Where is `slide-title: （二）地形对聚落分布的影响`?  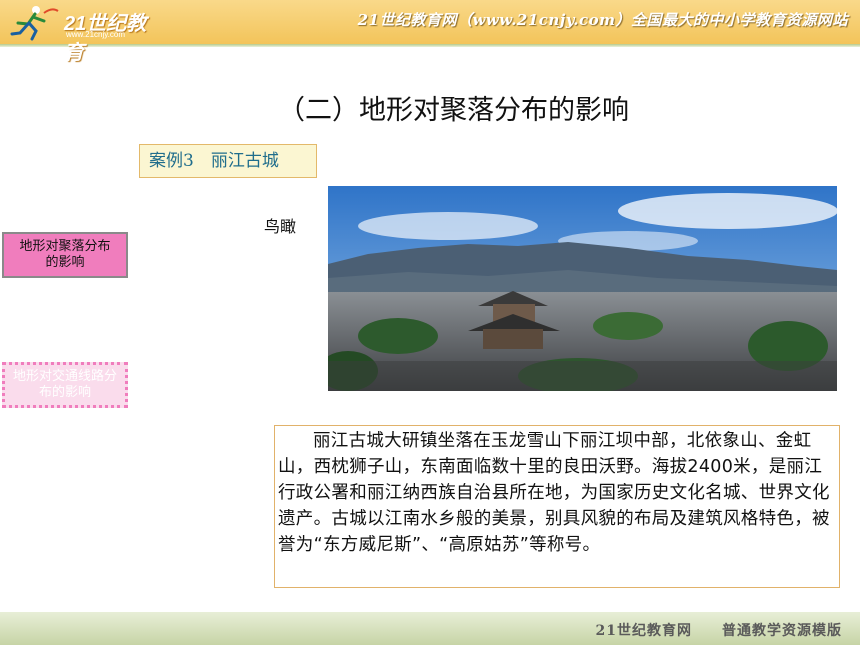 slide-title: （二）地形对聚落分布的影响 is located at coordinates (453, 110).